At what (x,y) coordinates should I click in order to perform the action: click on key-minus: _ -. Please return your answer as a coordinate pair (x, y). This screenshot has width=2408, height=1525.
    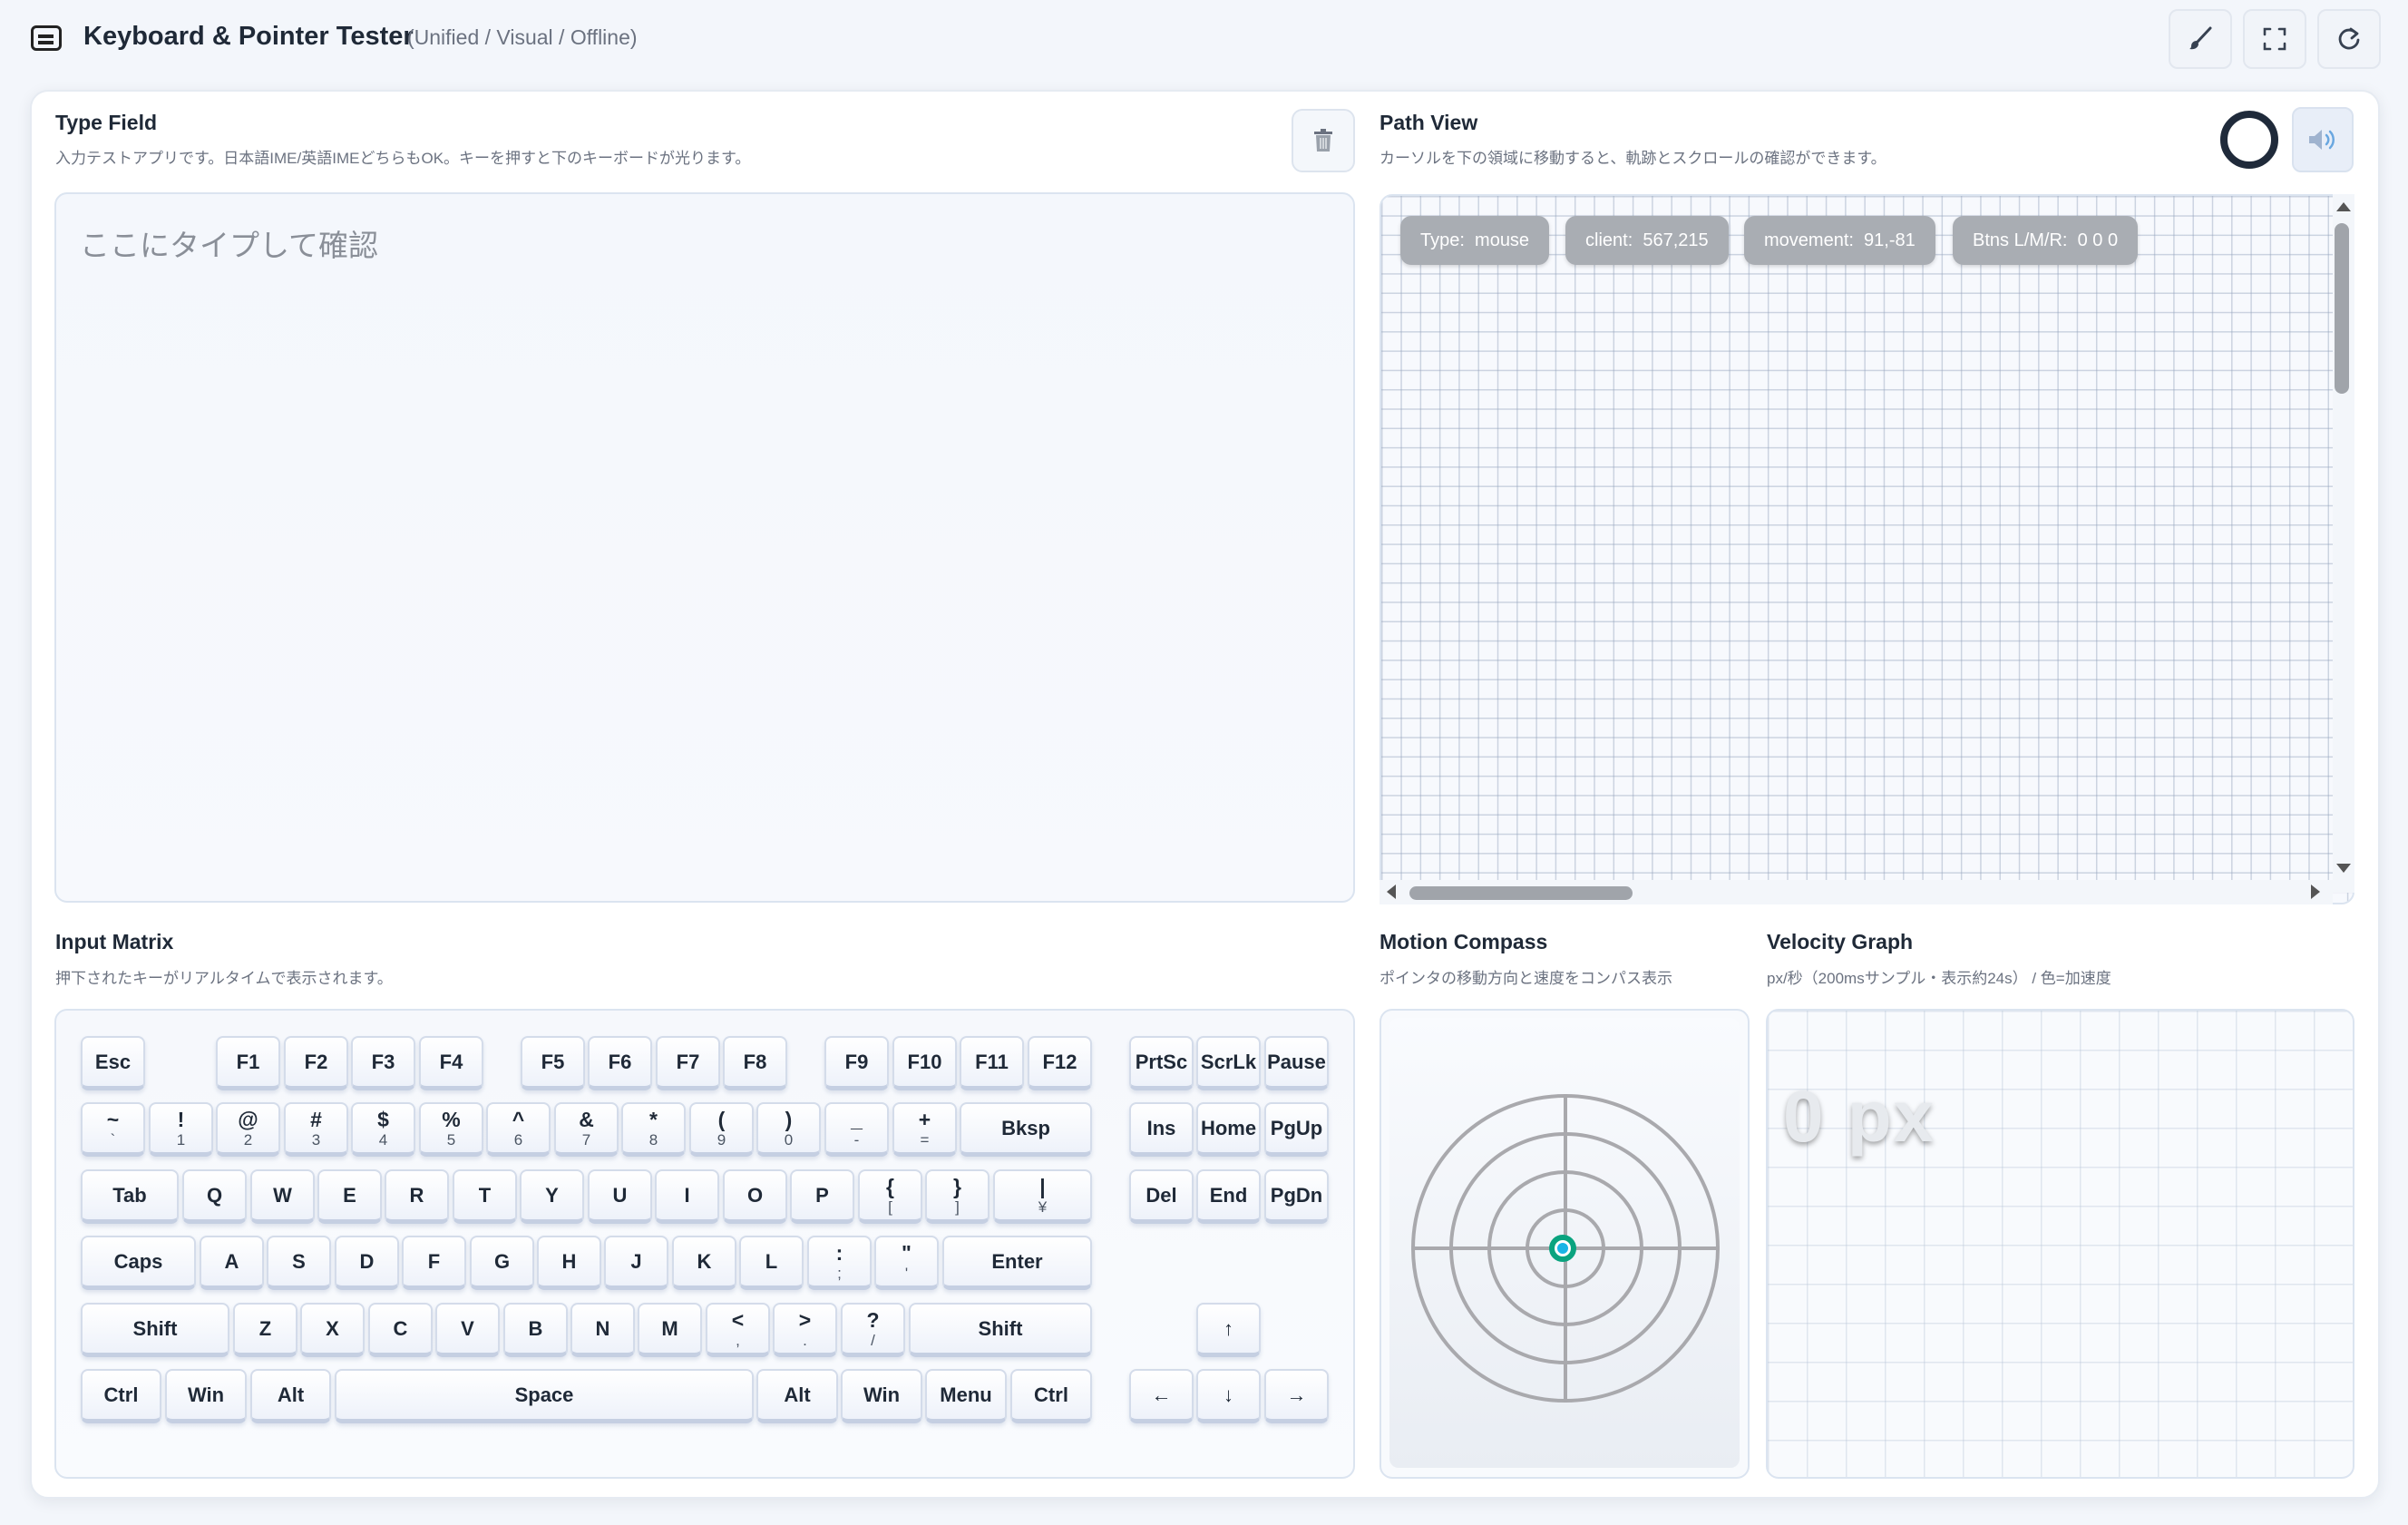
    Looking at the image, I should click on (856, 1129).